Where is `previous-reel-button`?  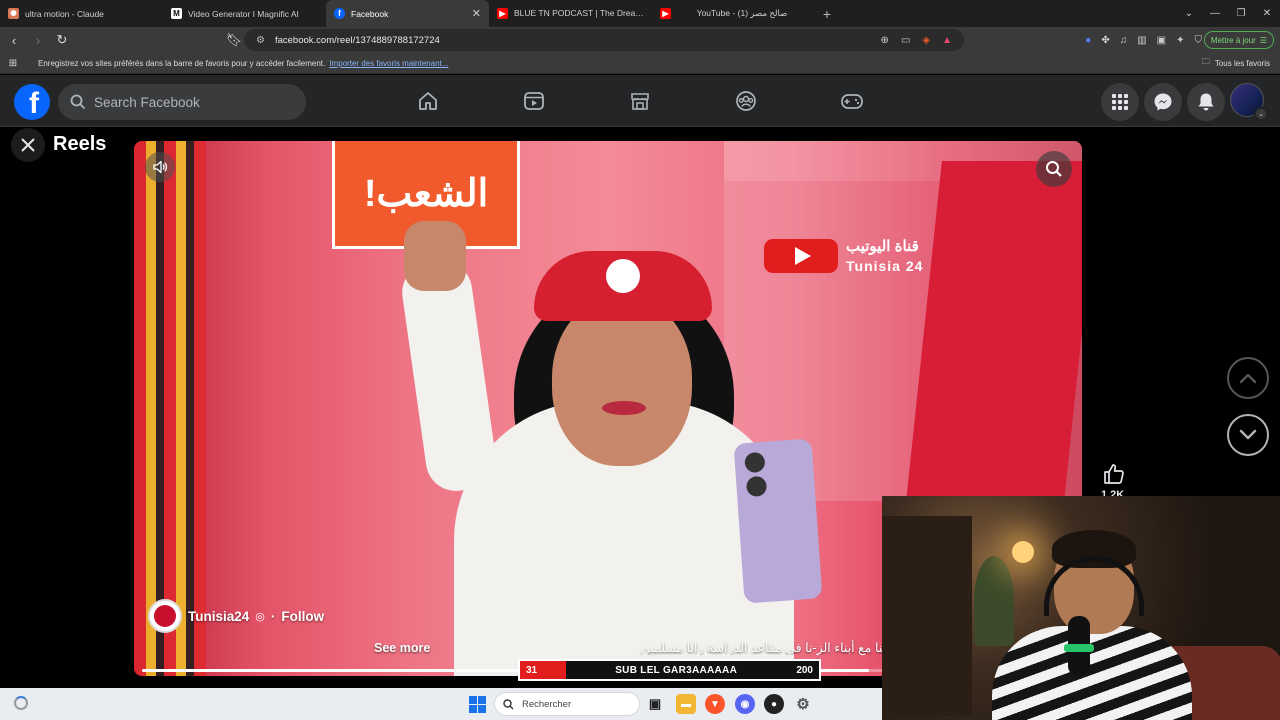 previous-reel-button is located at coordinates (1248, 378).